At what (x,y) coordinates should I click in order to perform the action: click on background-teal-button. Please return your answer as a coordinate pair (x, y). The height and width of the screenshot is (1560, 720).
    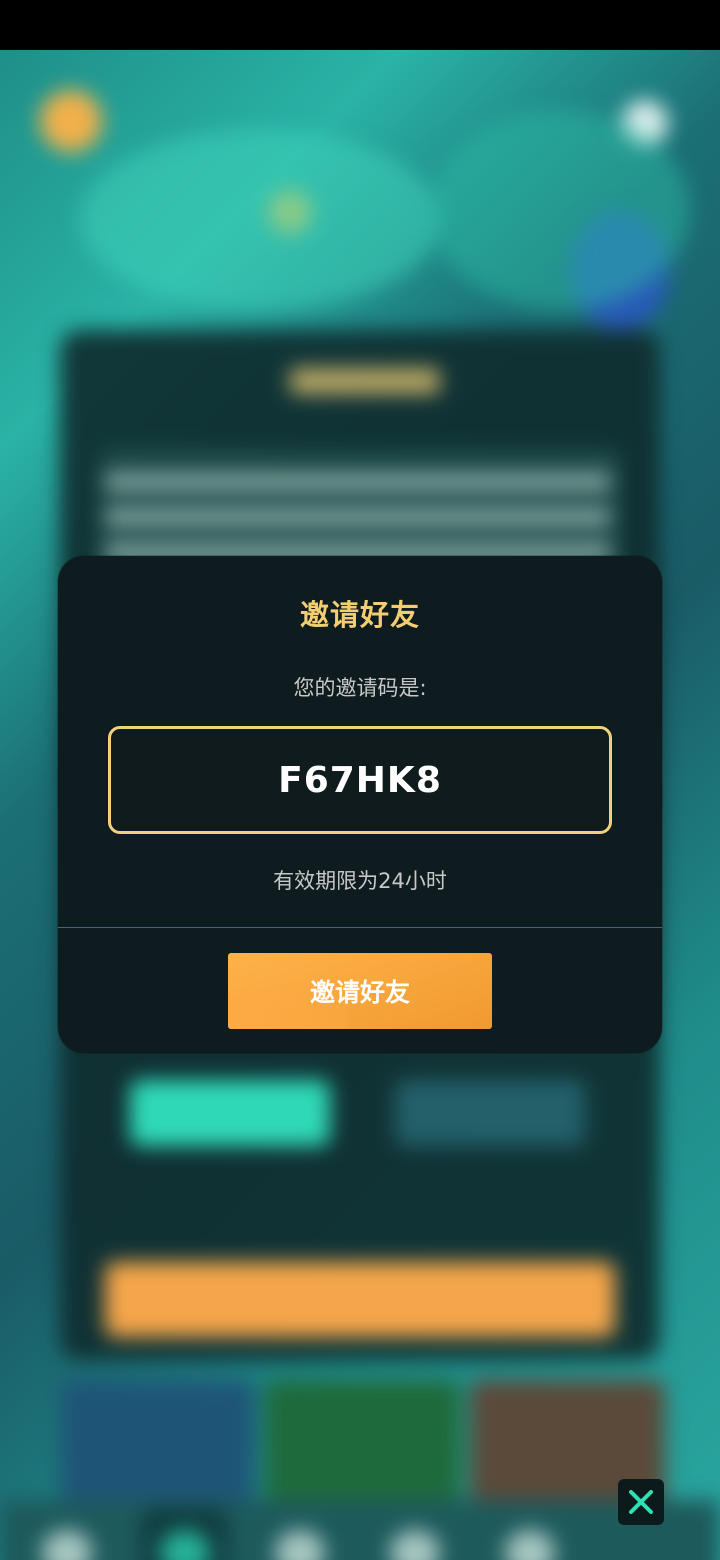
    Looking at the image, I should click on (490, 1113).